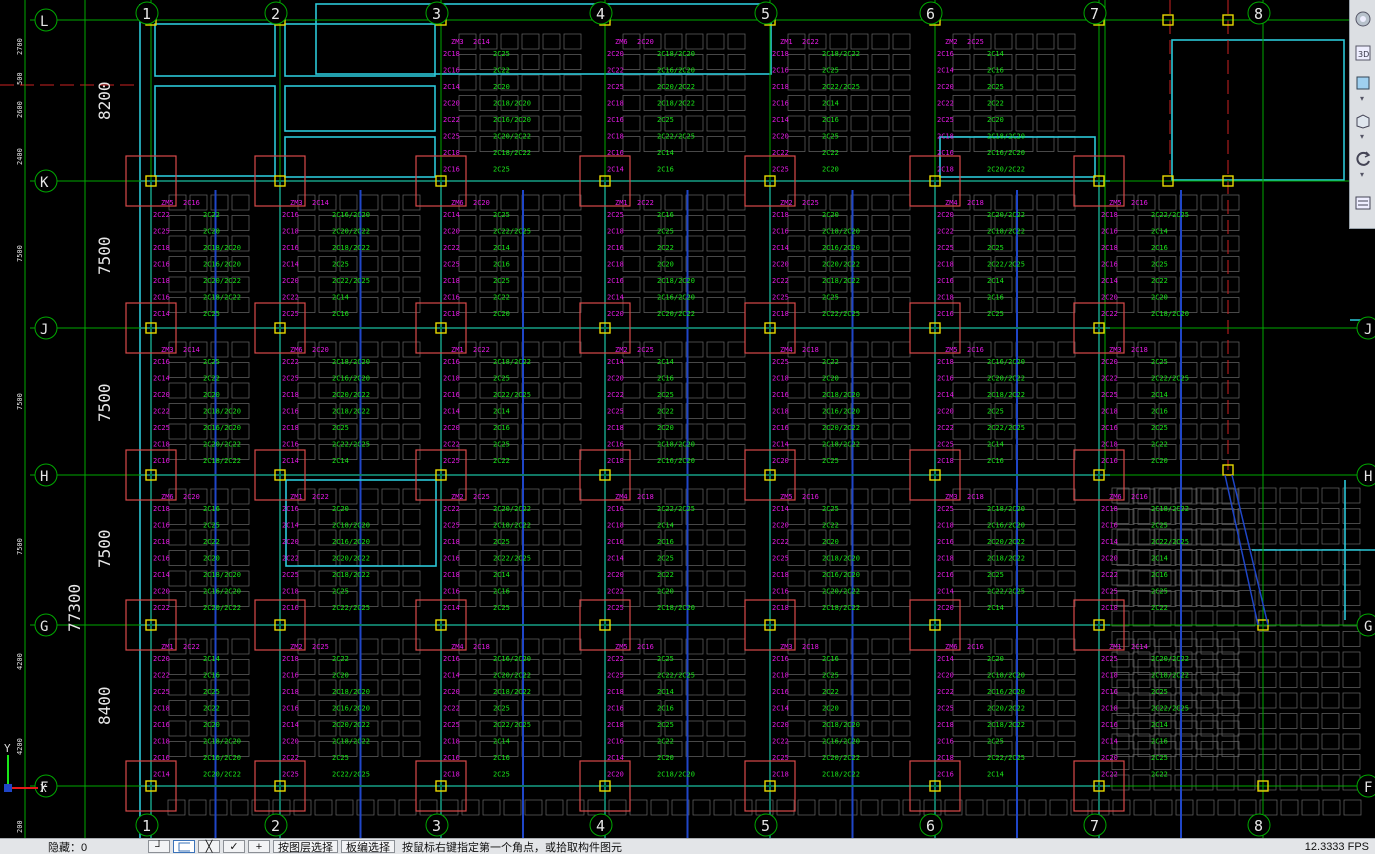 The height and width of the screenshot is (854, 1375). What do you see at coordinates (184, 846) in the screenshot?
I see `window-select-icon` at bounding box center [184, 846].